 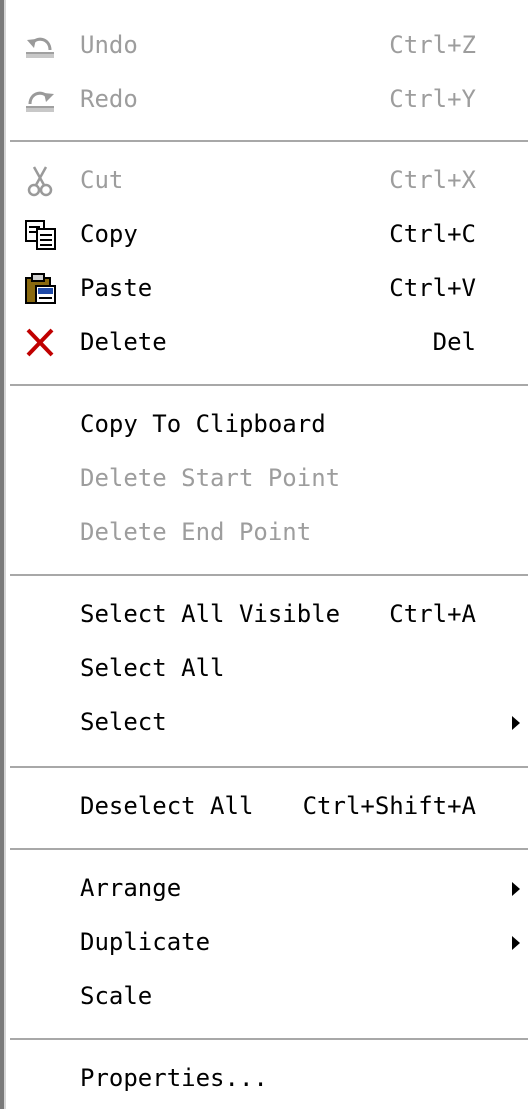 What do you see at coordinates (266, 807) in the screenshot?
I see `menu-item-deselect-all: Deselect All Ctrl+Shift+A` at bounding box center [266, 807].